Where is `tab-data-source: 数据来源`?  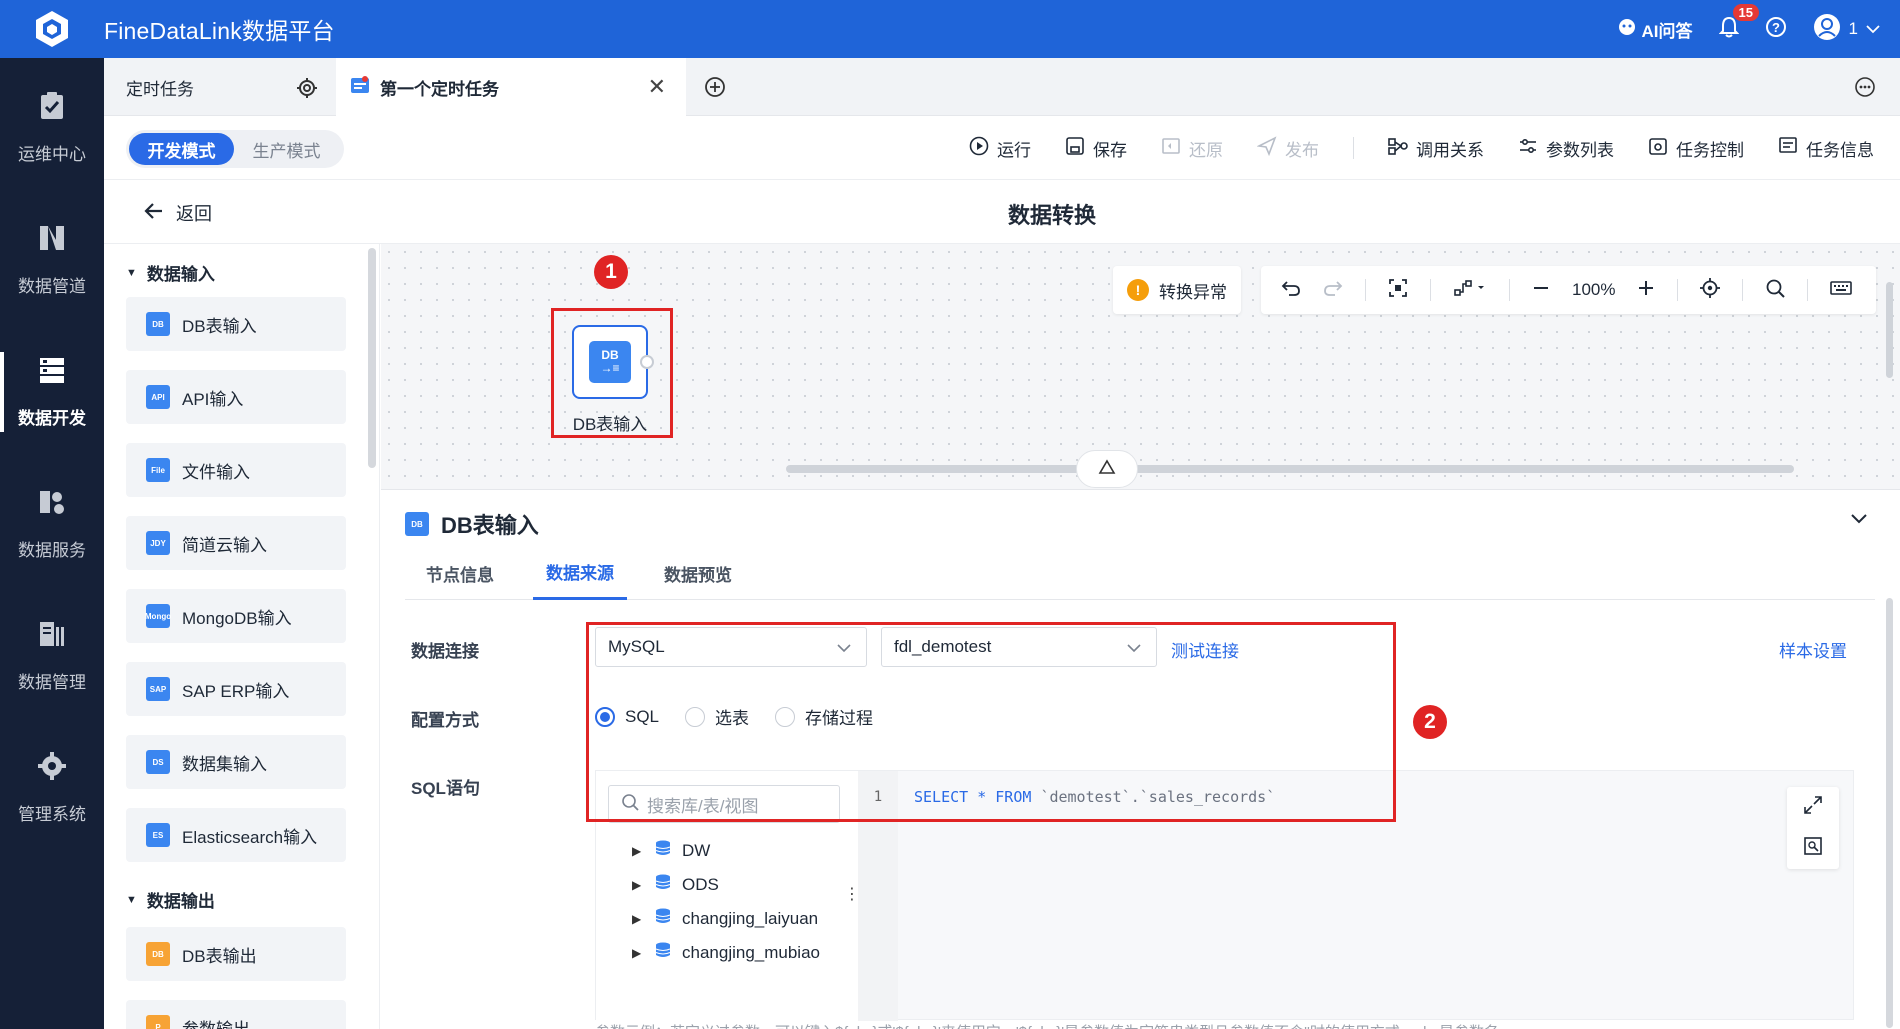
tab-data-source: 数据来源 is located at coordinates (580, 573).